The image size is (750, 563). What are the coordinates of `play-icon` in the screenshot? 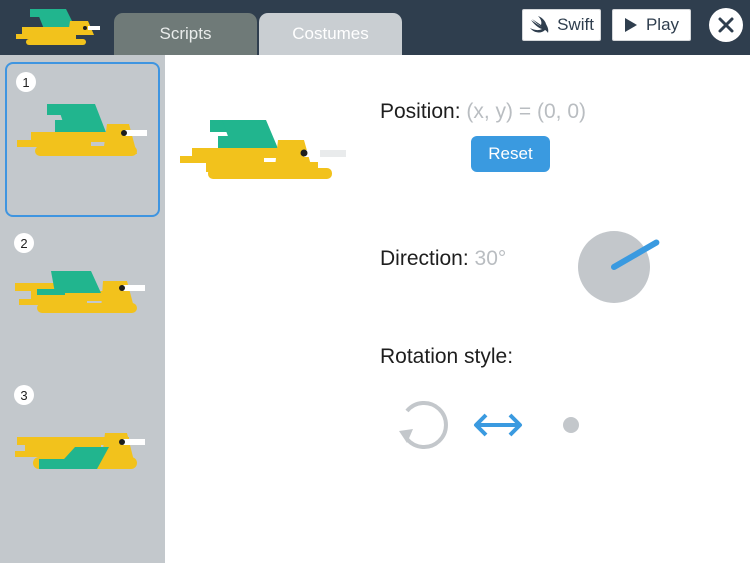 It's located at (630, 25).